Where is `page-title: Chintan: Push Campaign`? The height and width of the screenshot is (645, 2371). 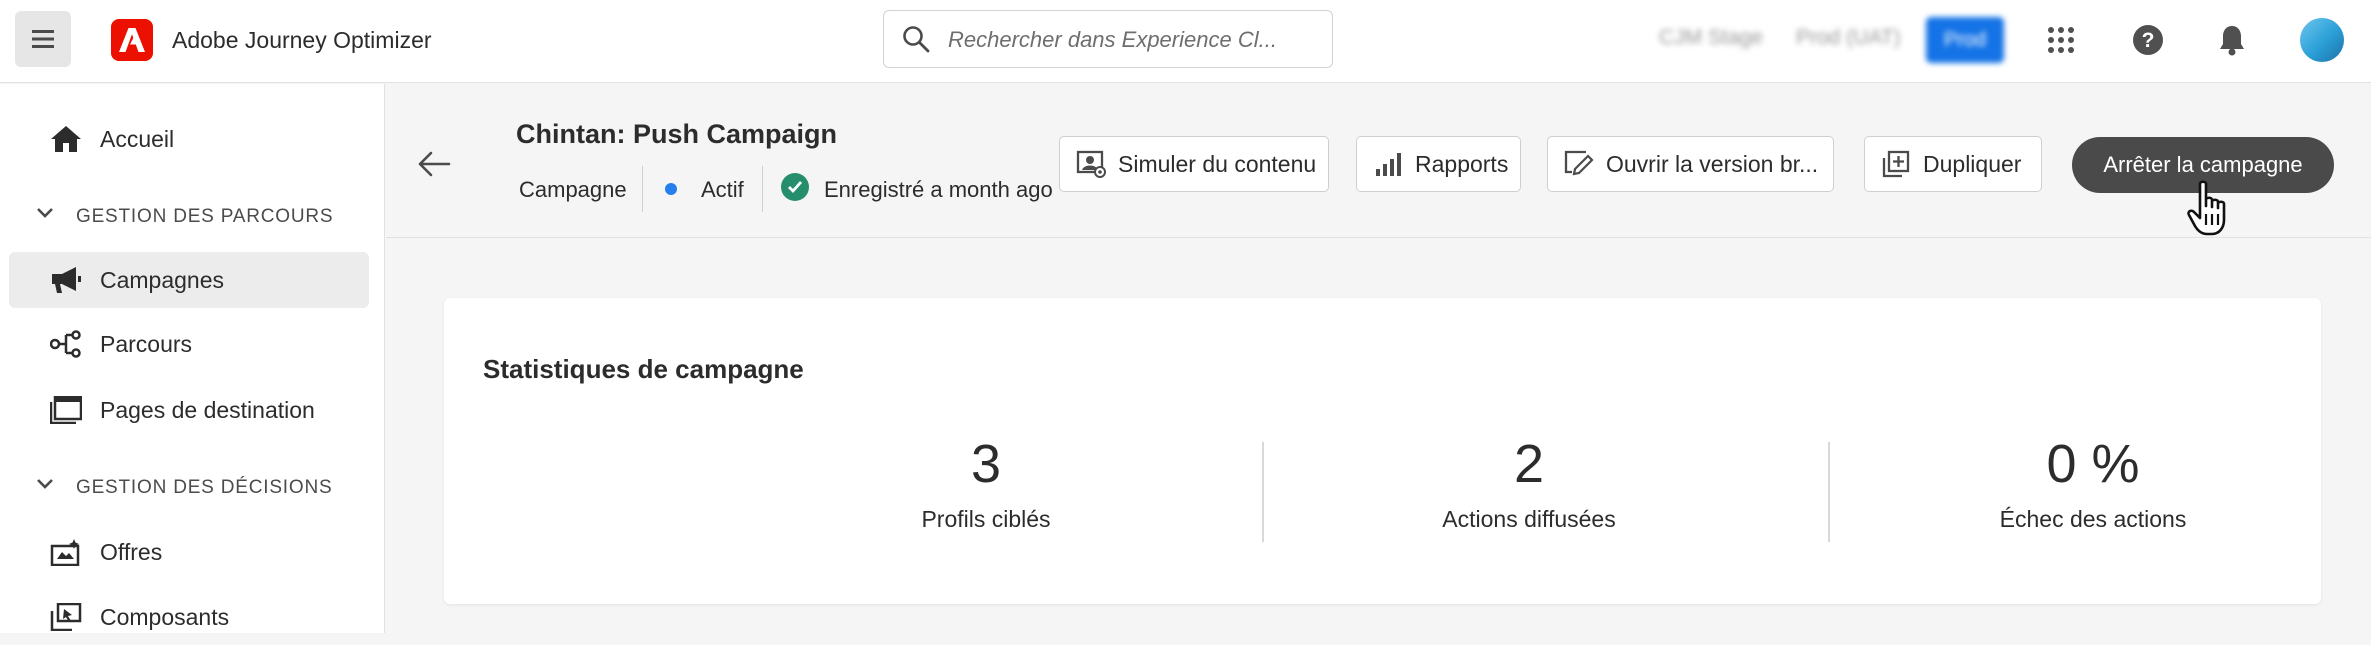 page-title: Chintan: Push Campaign is located at coordinates (677, 134).